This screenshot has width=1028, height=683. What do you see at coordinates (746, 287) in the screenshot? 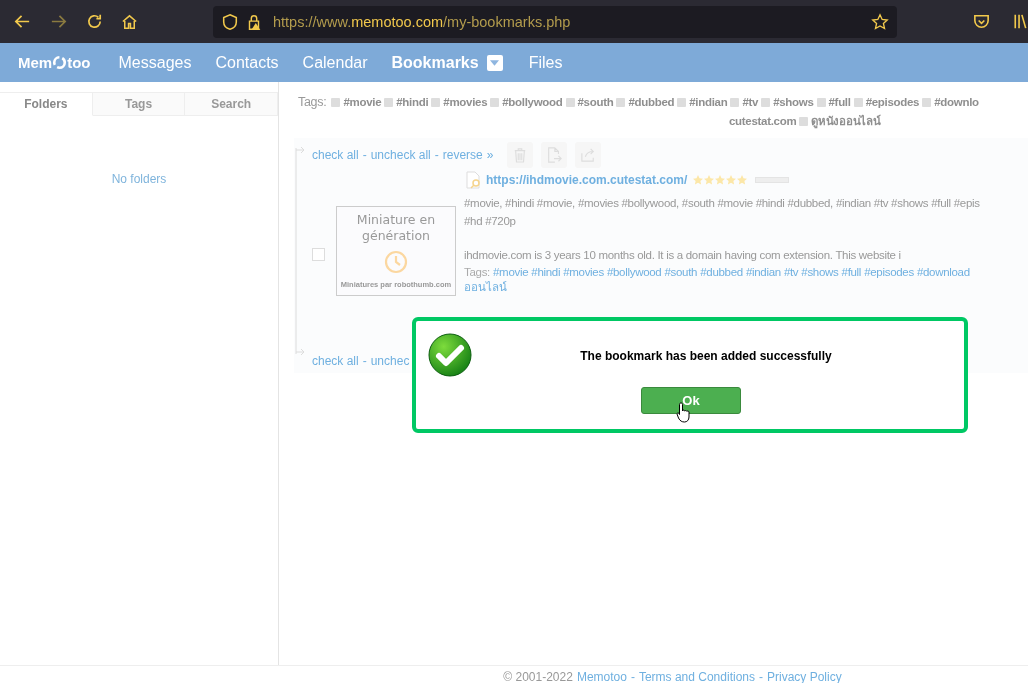
I see `tag-link: ออนไลน์` at bounding box center [746, 287].